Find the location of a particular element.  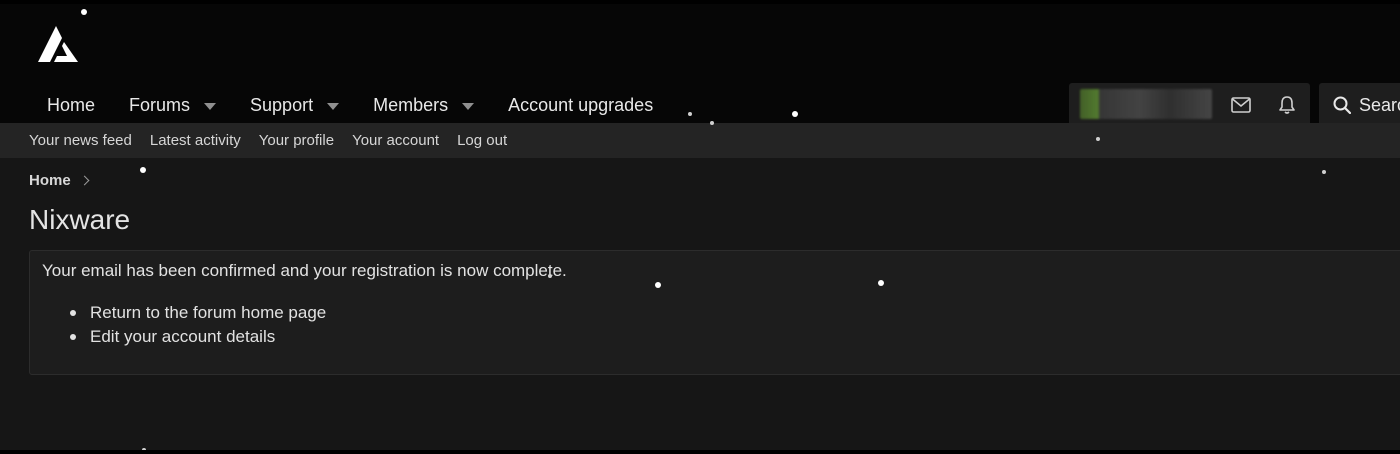

user-menu is located at coordinates (1189, 105).